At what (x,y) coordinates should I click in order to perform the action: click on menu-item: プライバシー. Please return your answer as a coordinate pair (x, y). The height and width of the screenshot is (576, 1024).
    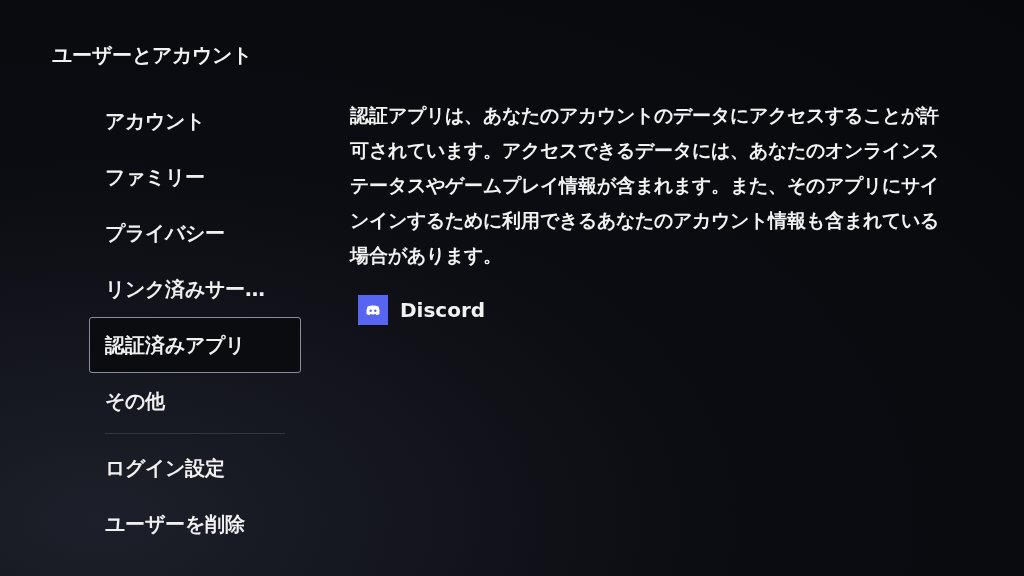
    Looking at the image, I should click on (195, 233).